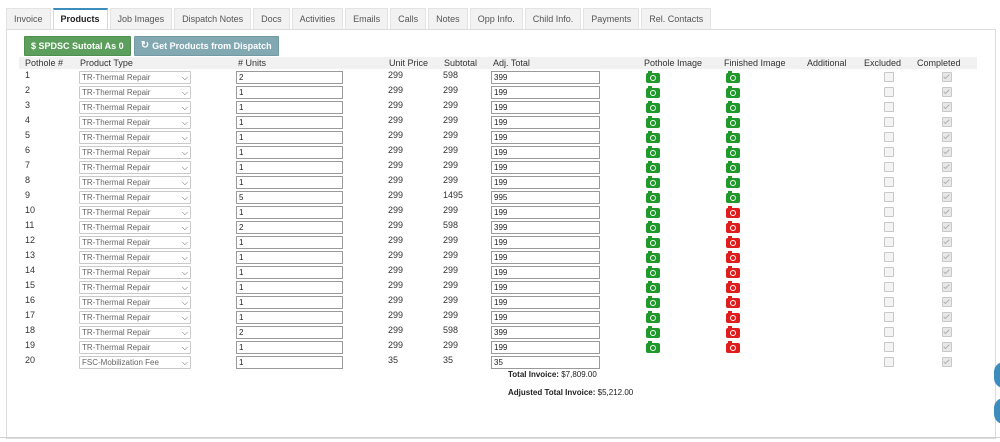 The width and height of the screenshot is (1000, 442). What do you see at coordinates (271, 18) in the screenshot?
I see `tab-docs: Docs` at bounding box center [271, 18].